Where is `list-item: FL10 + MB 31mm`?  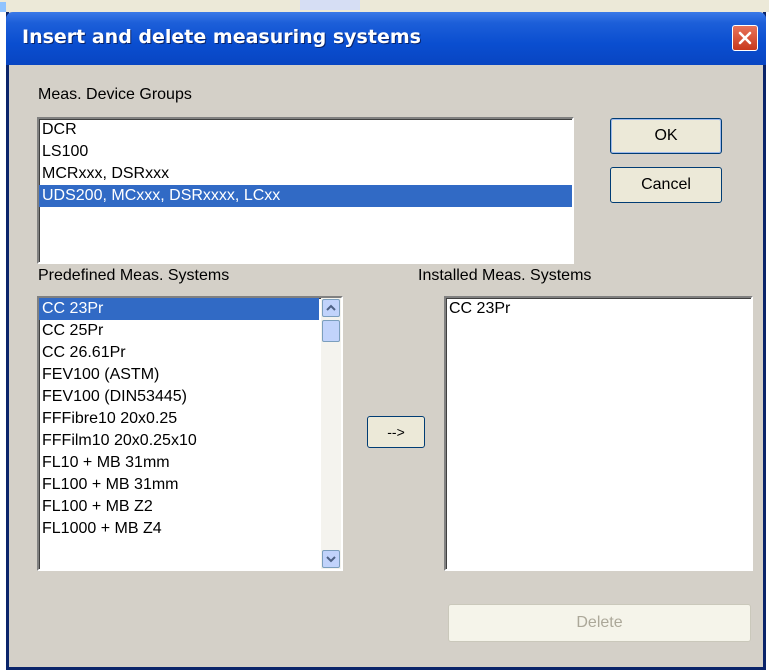
list-item: FL10 + MB 31mm is located at coordinates (179, 463).